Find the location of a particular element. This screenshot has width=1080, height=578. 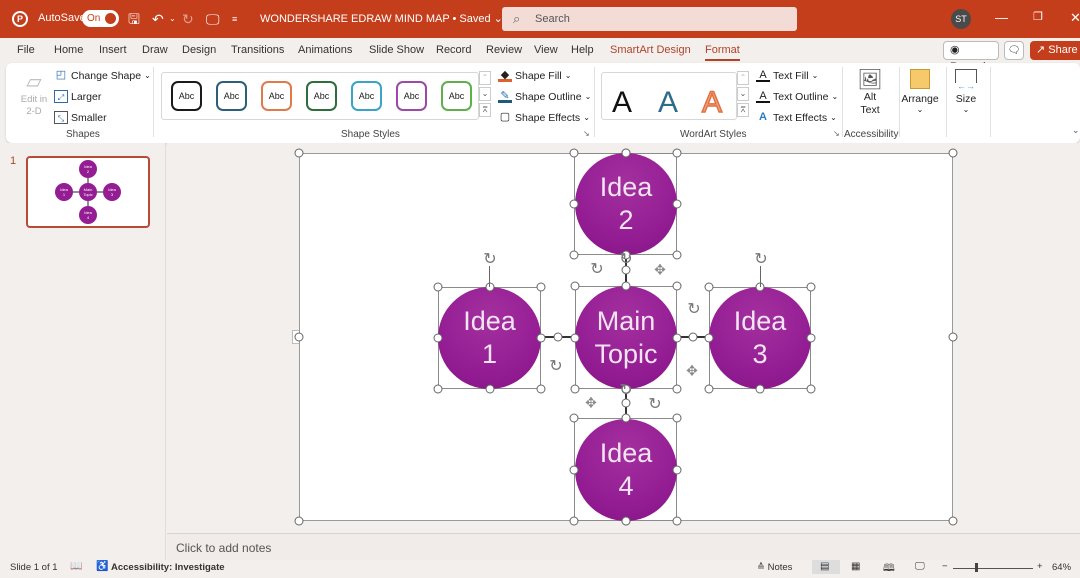

redo-icon: ↻ is located at coordinates (188, 19).